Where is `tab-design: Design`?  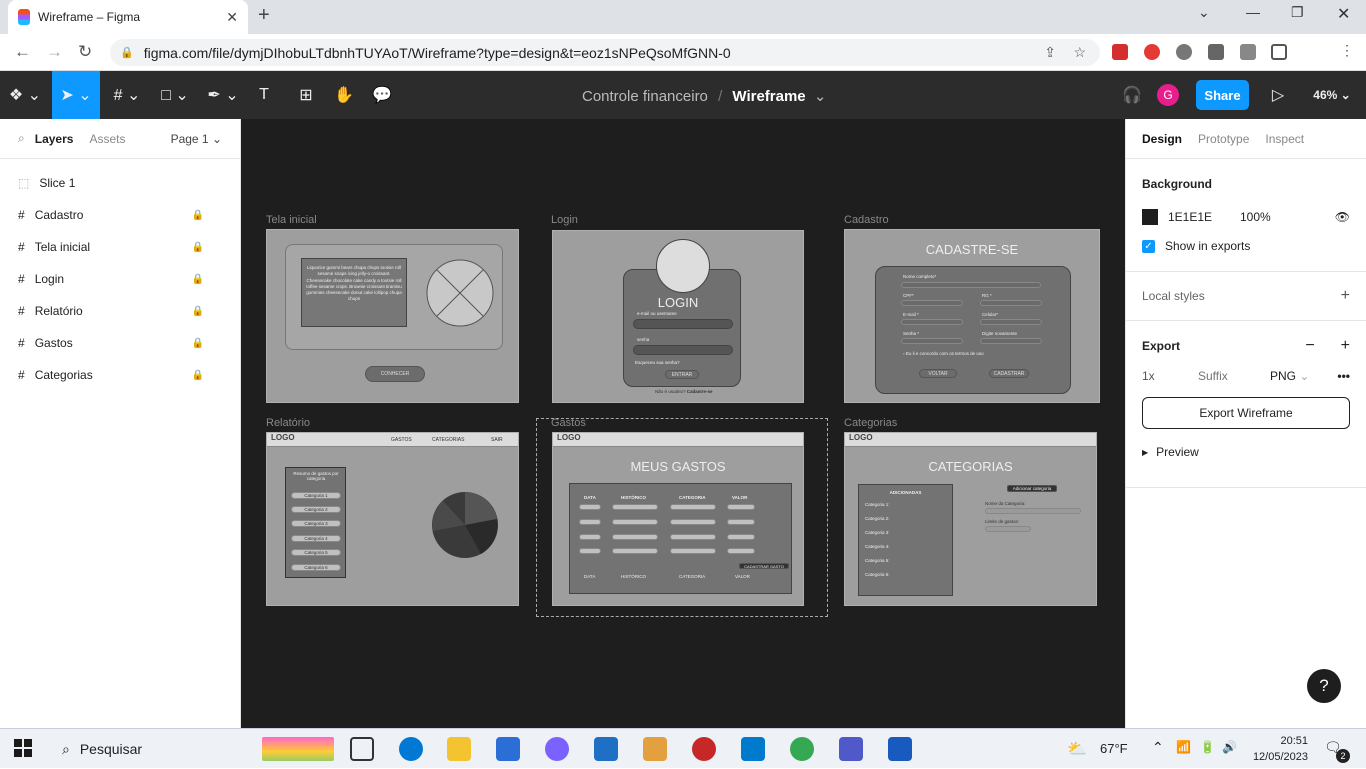
tab-design: Design is located at coordinates (1162, 139).